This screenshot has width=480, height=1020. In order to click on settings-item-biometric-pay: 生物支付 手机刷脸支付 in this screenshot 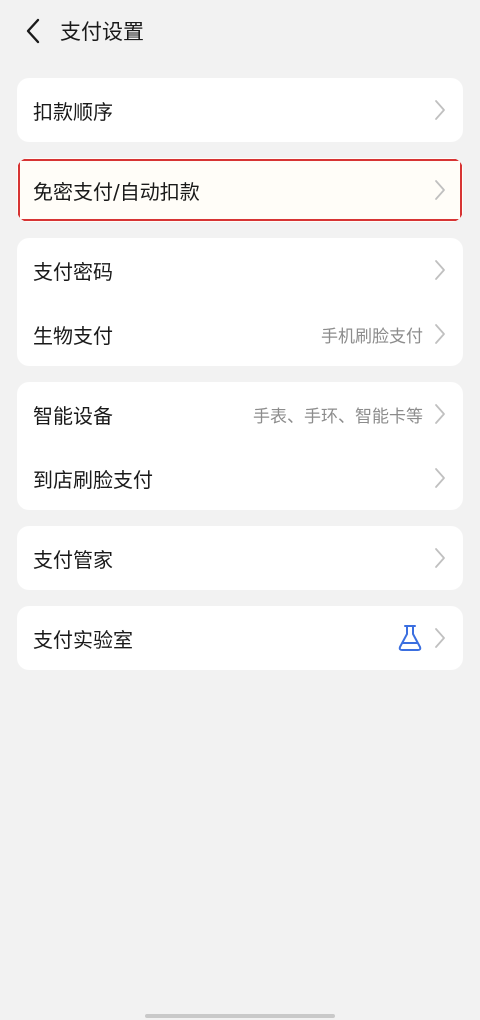, I will do `click(240, 334)`.